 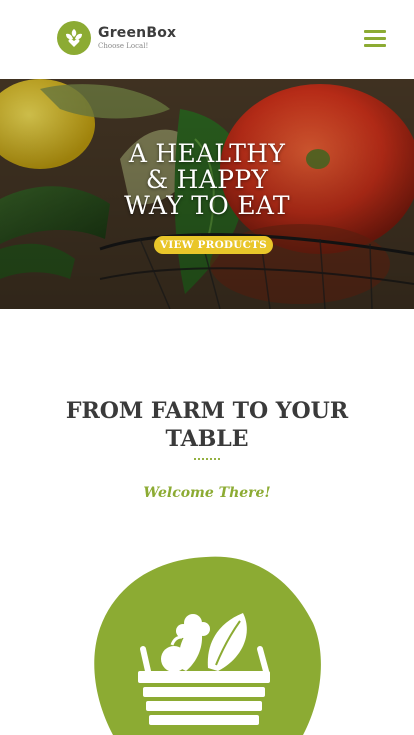 What do you see at coordinates (207, 425) in the screenshot?
I see `section-title: FROM FARM TO YOUR TABLE` at bounding box center [207, 425].